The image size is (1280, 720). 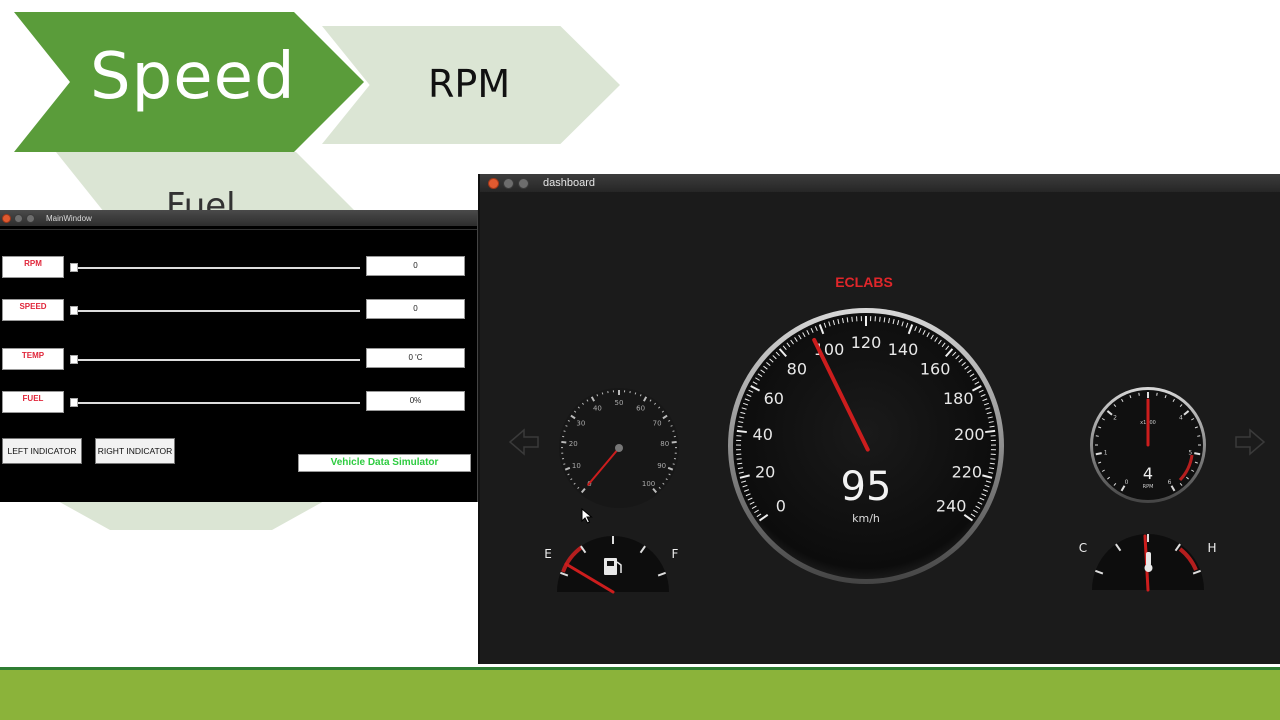 I want to click on gauge-tick-label: 240, so click(x=951, y=506).